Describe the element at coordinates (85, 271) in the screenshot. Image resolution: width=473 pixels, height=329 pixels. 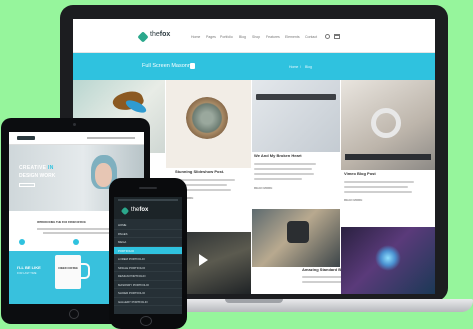
I see `mug-handle` at that location.